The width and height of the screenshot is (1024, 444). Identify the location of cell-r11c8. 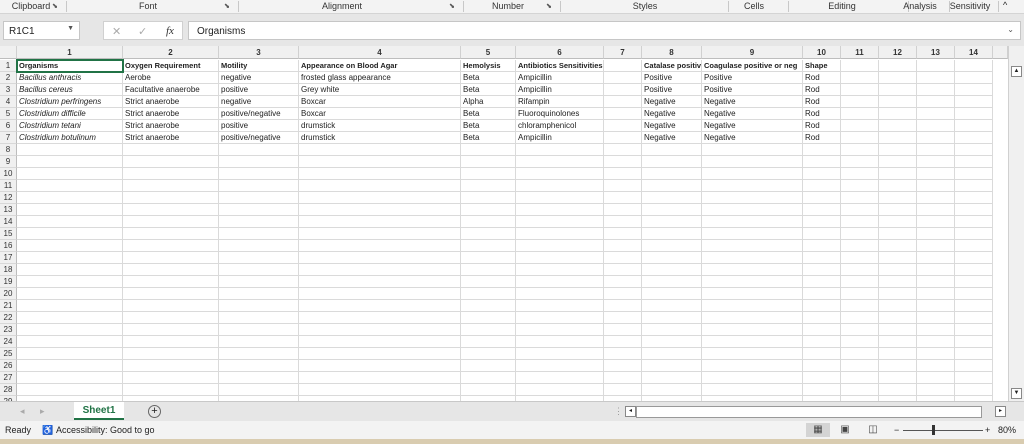
(672, 186).